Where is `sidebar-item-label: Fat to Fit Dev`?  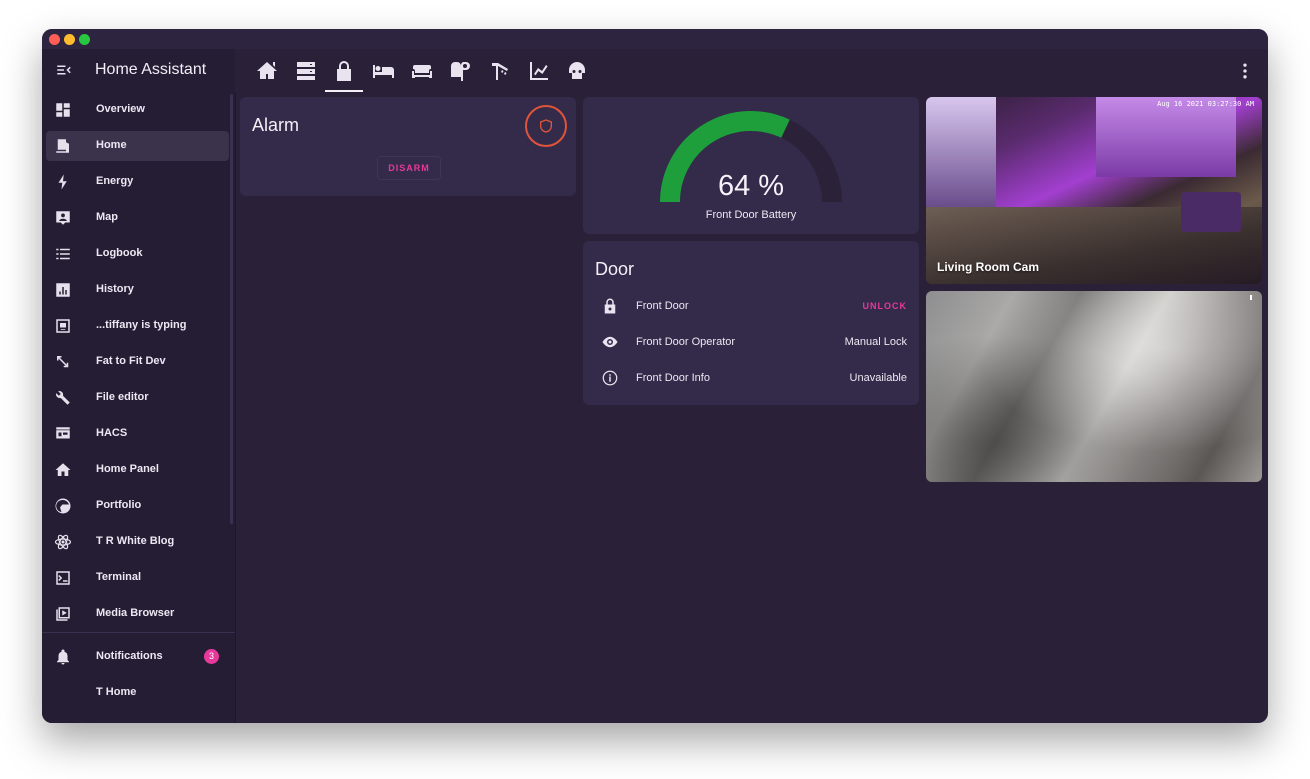 sidebar-item-label: Fat to Fit Dev is located at coordinates (131, 361).